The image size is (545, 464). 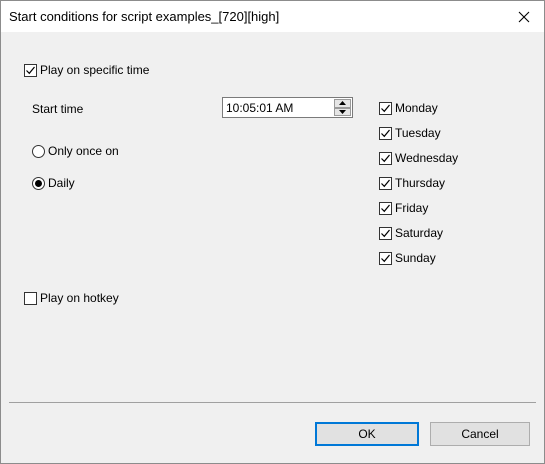 I want to click on daily-label: Daily, so click(x=61, y=183).